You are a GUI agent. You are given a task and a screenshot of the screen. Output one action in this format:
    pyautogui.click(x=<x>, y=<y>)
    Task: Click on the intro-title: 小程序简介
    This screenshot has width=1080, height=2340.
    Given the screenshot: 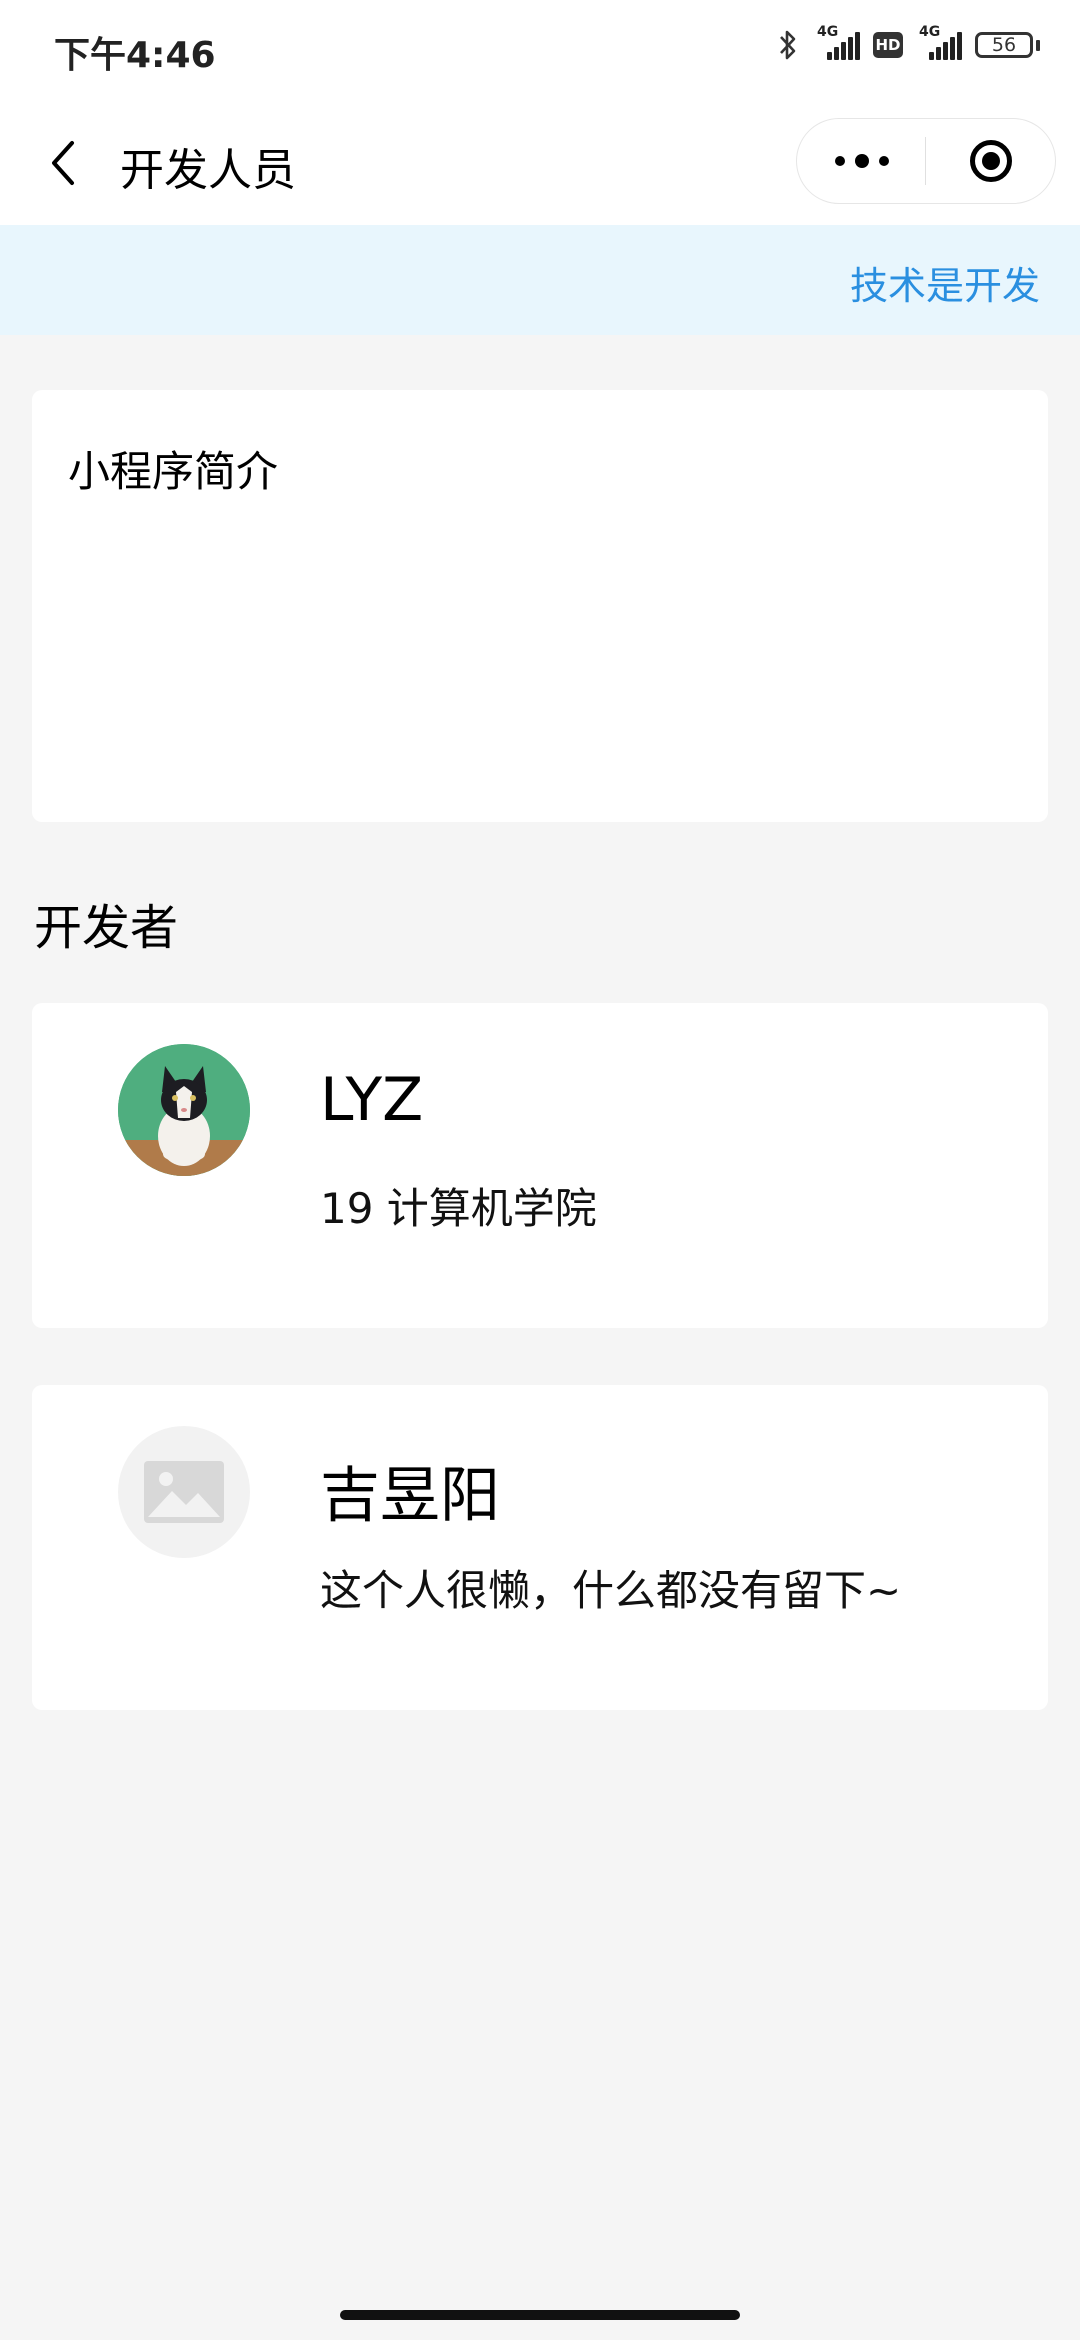 What is the action you would take?
    pyautogui.click(x=173, y=471)
    